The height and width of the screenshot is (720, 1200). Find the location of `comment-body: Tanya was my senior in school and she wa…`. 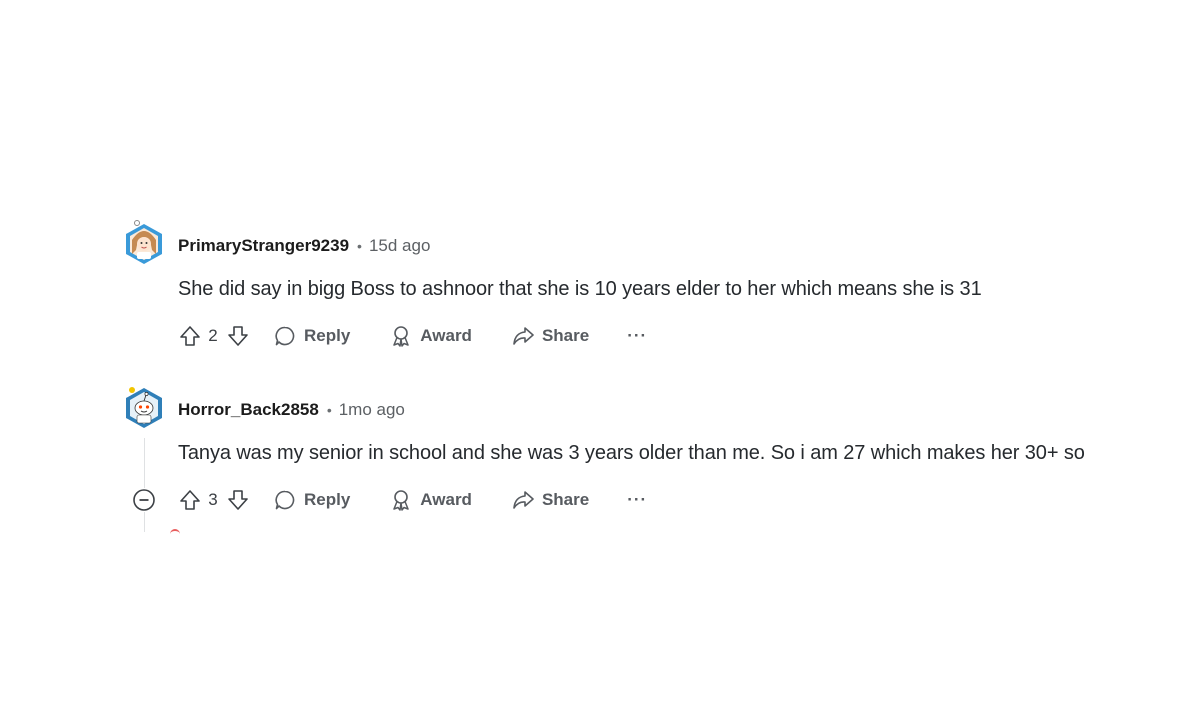

comment-body: Tanya was my senior in school and she wa… is located at coordinates (631, 453).